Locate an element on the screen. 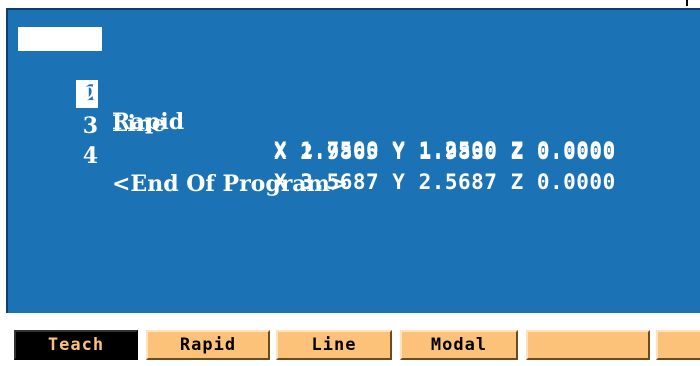 The width and height of the screenshot is (700, 366). top-tick-mark is located at coordinates (687, 3).